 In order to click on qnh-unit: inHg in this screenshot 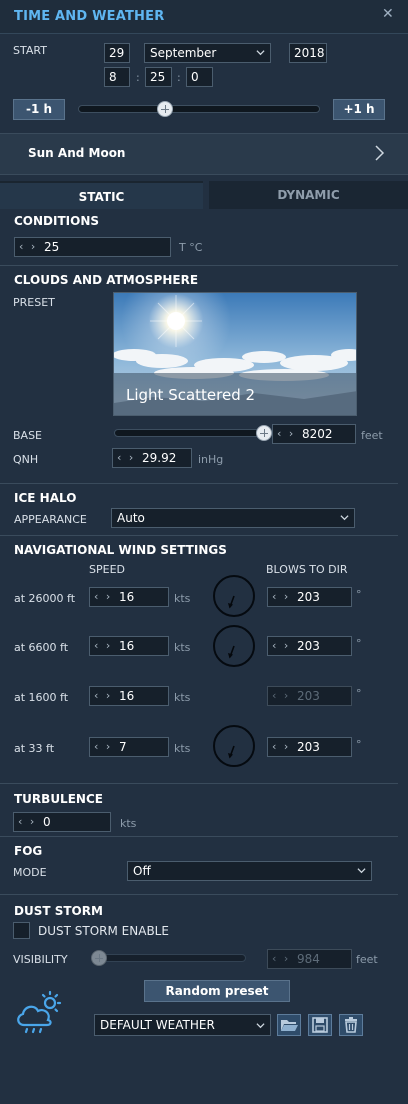, I will do `click(211, 459)`.